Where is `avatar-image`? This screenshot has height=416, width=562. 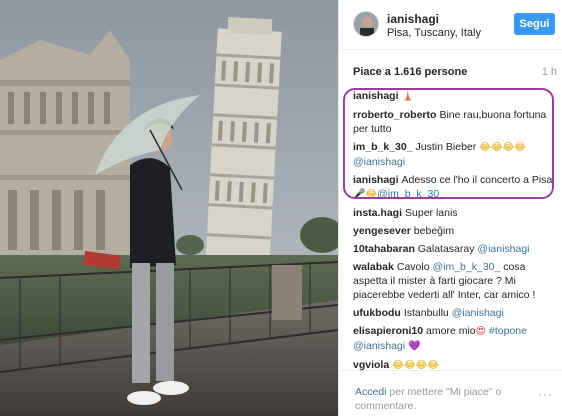
avatar-image is located at coordinates (366, 24).